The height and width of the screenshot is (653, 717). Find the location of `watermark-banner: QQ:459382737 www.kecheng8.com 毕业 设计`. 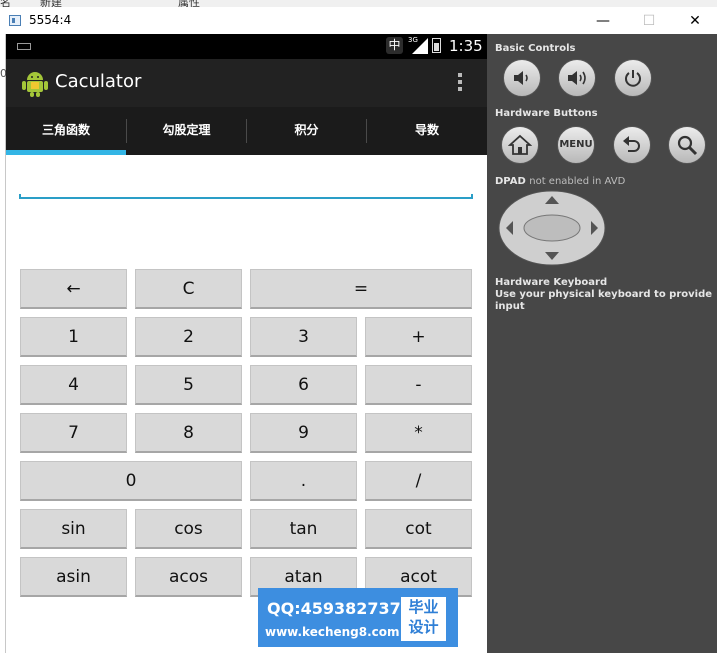

watermark-banner: QQ:459382737 www.kecheng8.com 毕业 设计 is located at coordinates (358, 617).